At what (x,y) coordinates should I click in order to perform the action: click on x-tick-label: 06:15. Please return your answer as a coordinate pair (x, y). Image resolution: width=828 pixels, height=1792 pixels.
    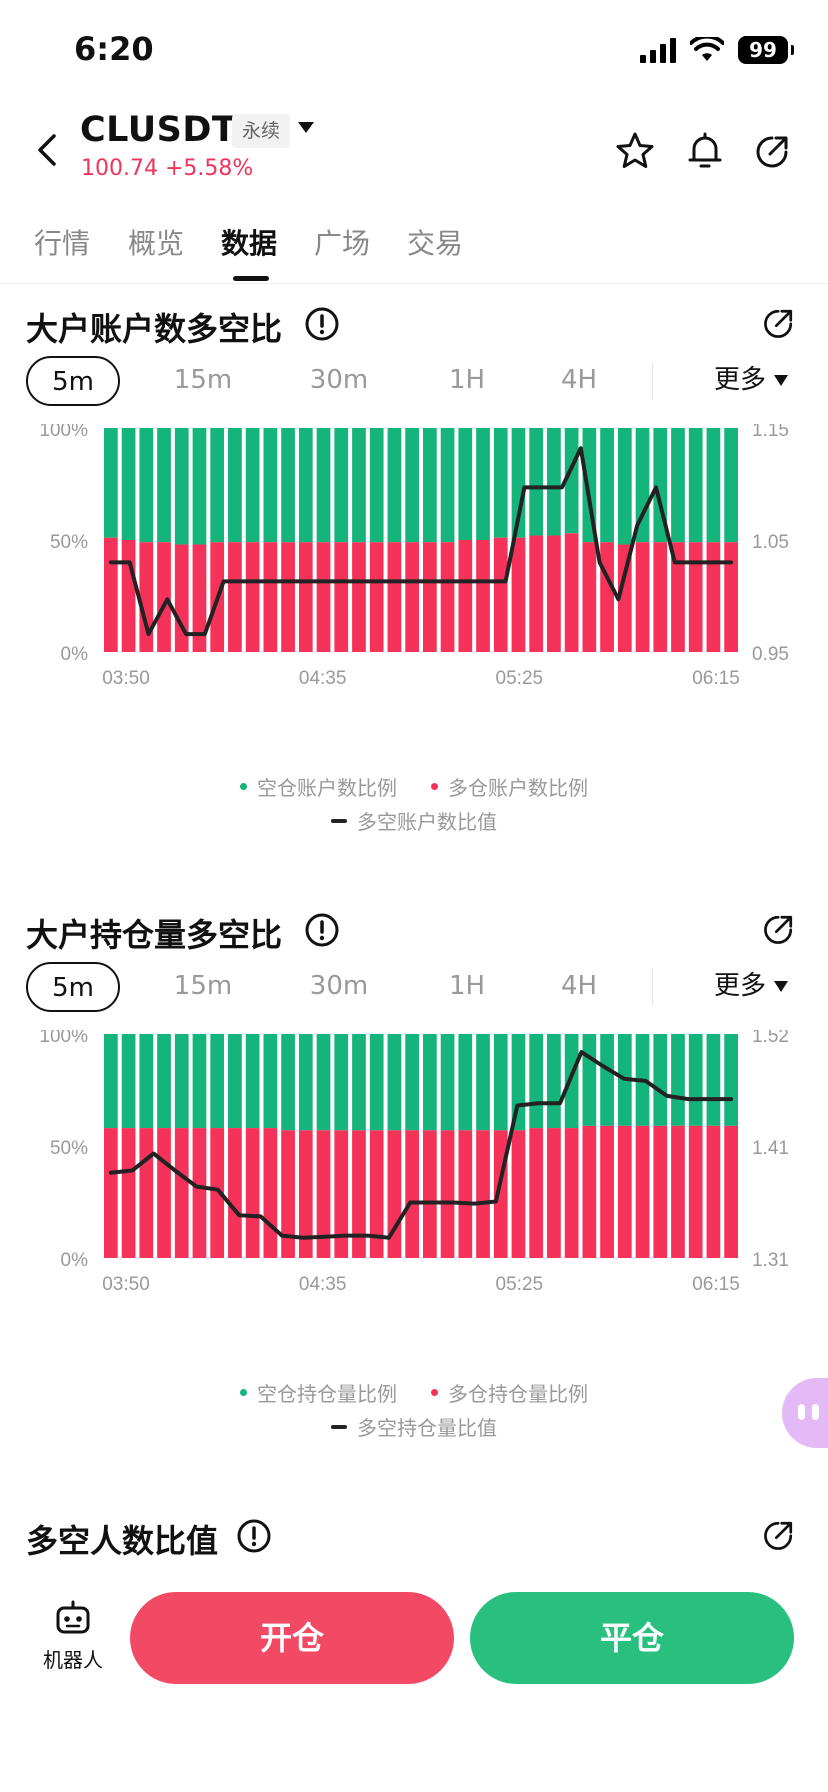
    Looking at the image, I should click on (716, 678).